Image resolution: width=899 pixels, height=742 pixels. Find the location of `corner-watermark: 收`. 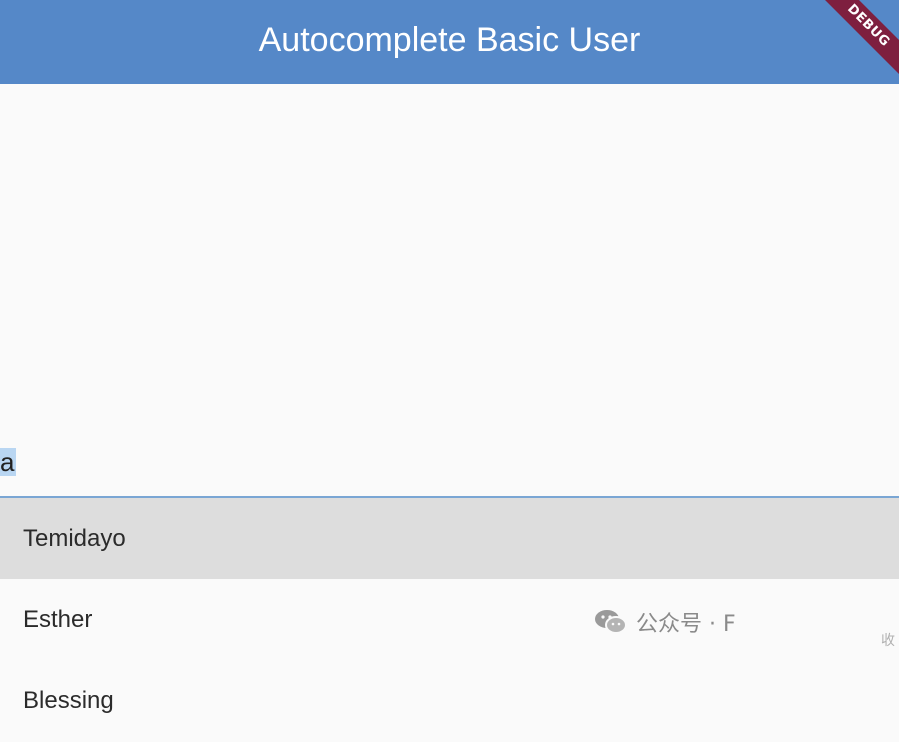

corner-watermark: 收 is located at coordinates (888, 641).